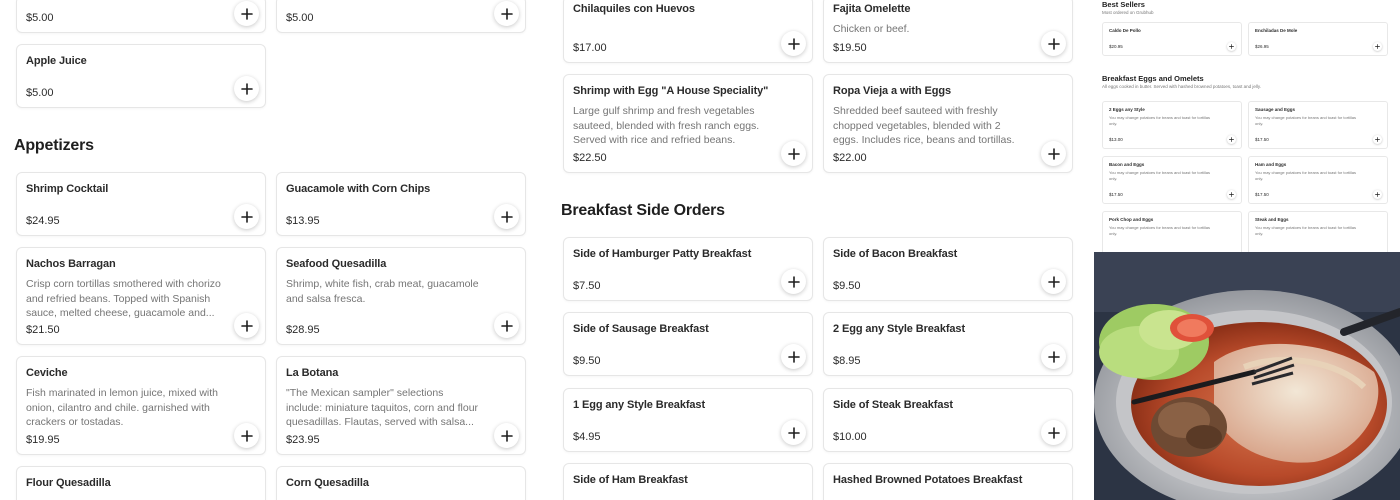  What do you see at coordinates (1116, 46) in the screenshot?
I see `mini-item-price: $20.95` at bounding box center [1116, 46].